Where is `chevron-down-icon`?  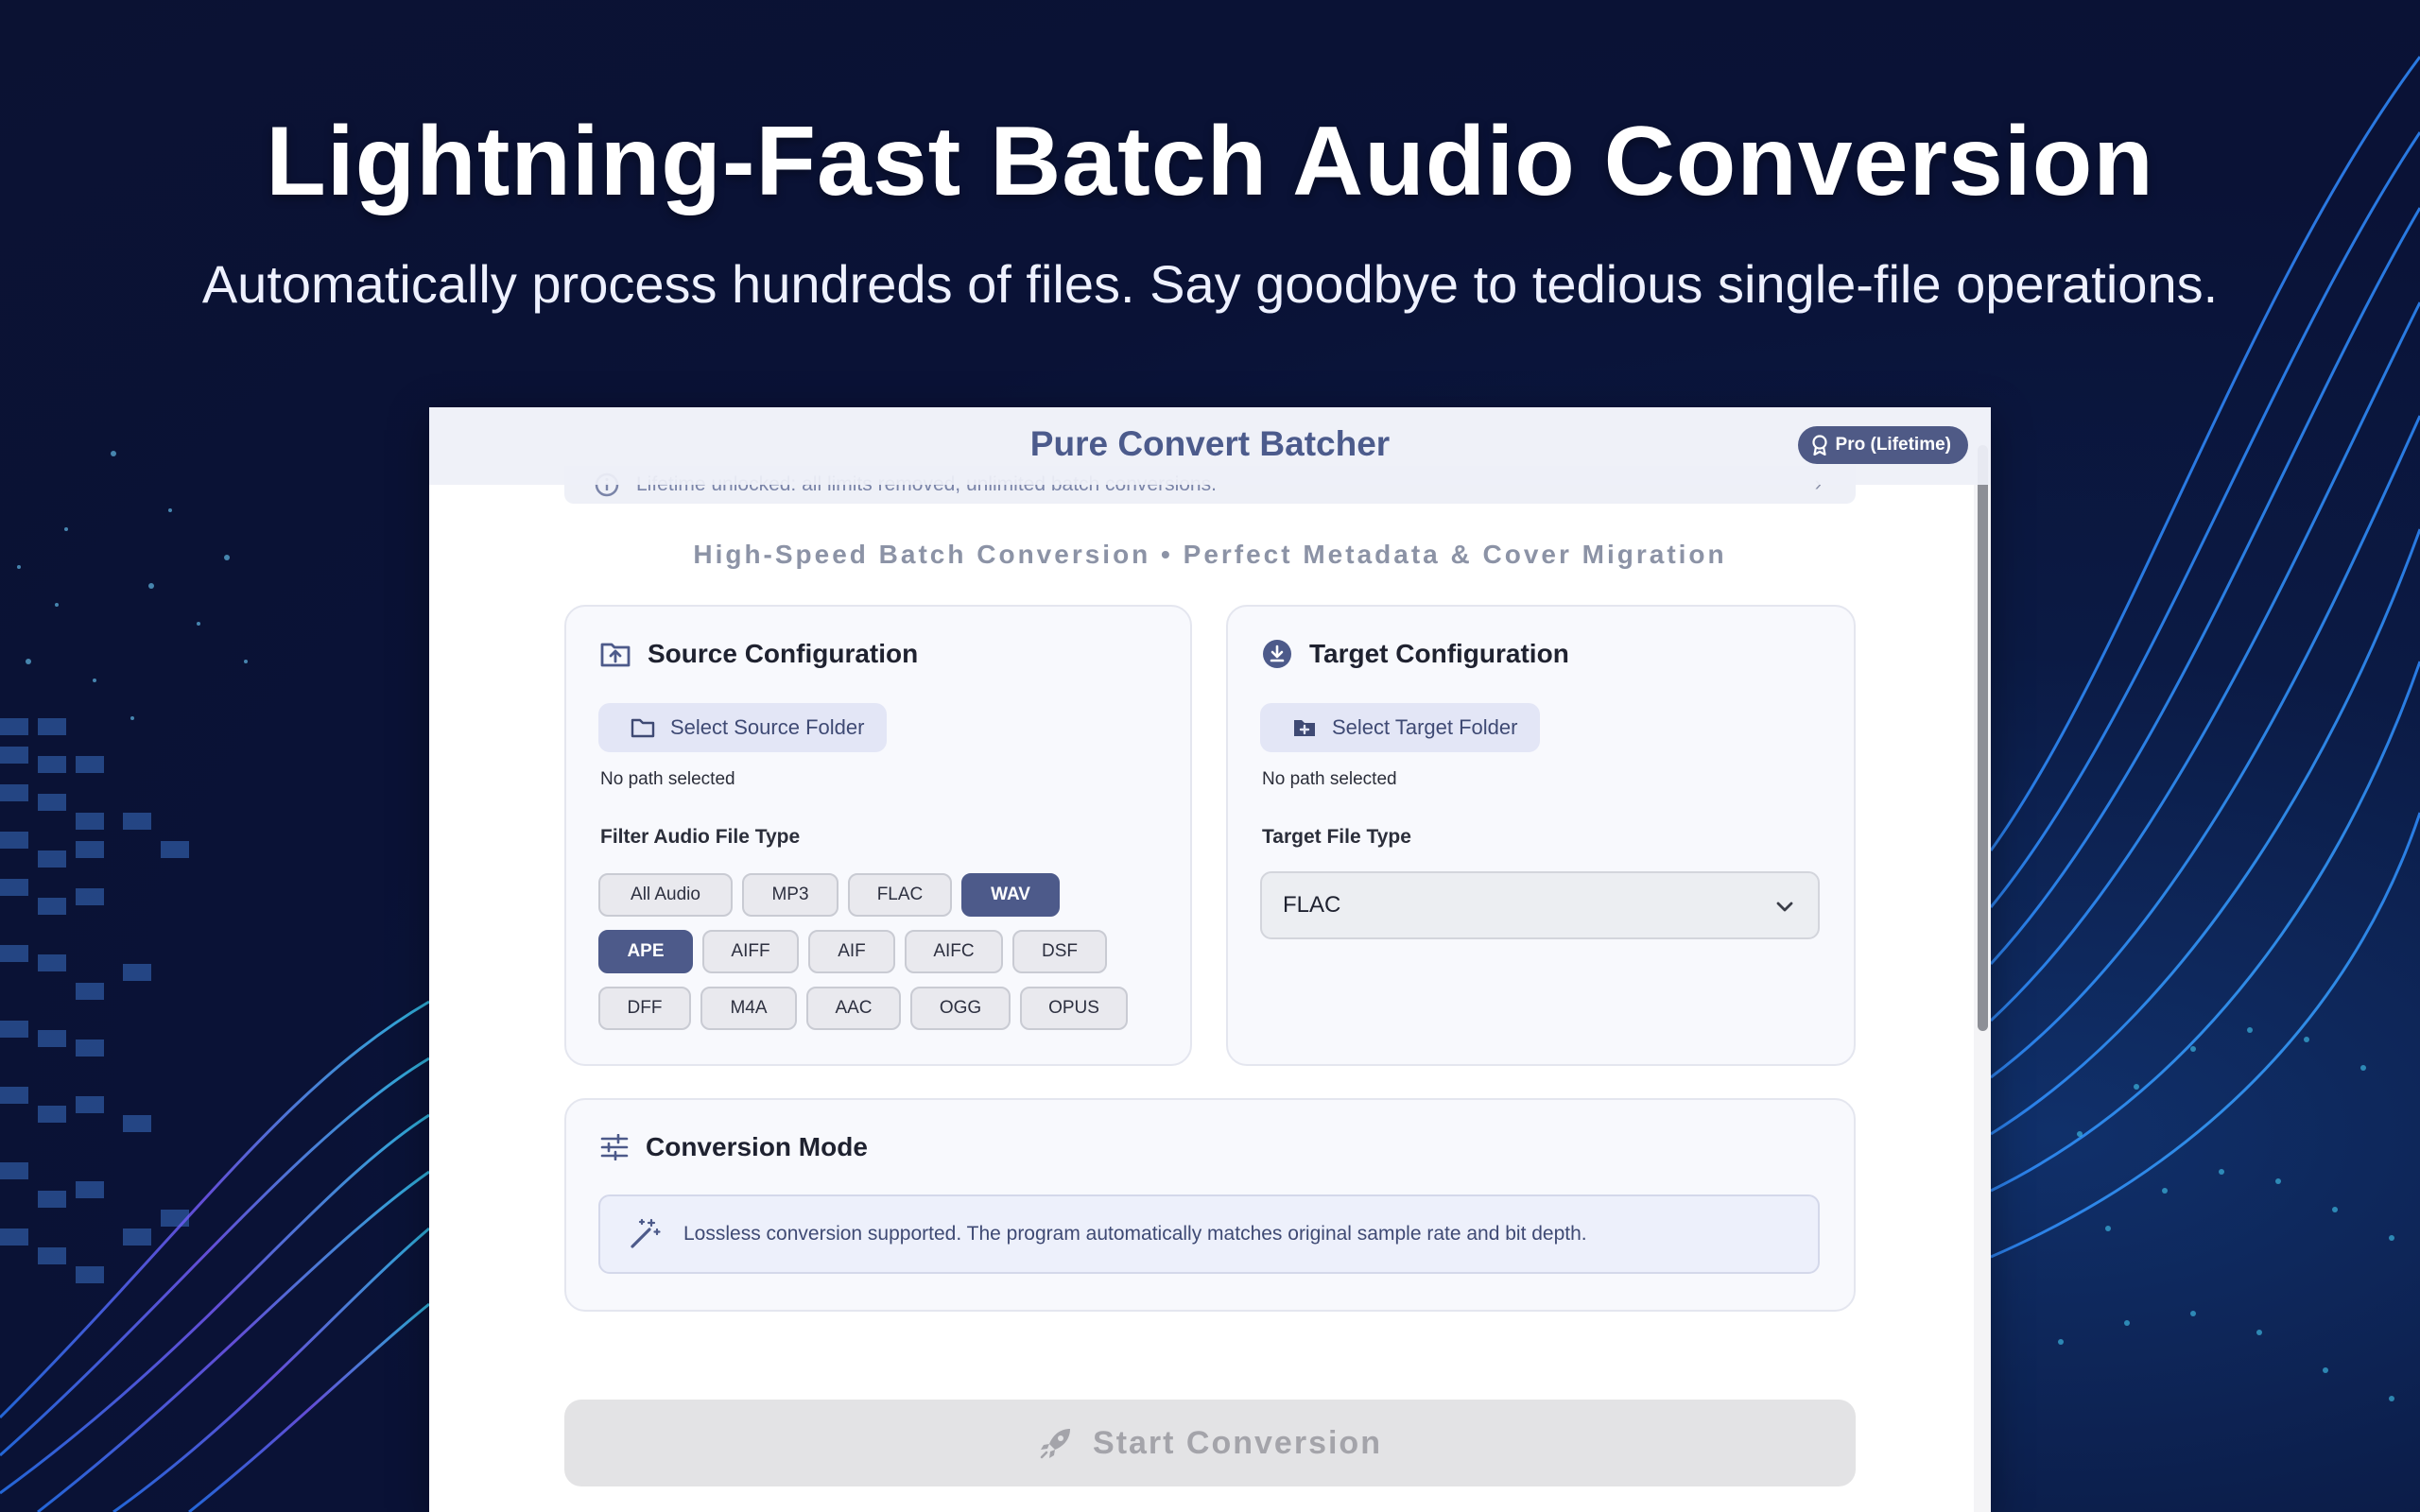 chevron-down-icon is located at coordinates (1784, 909).